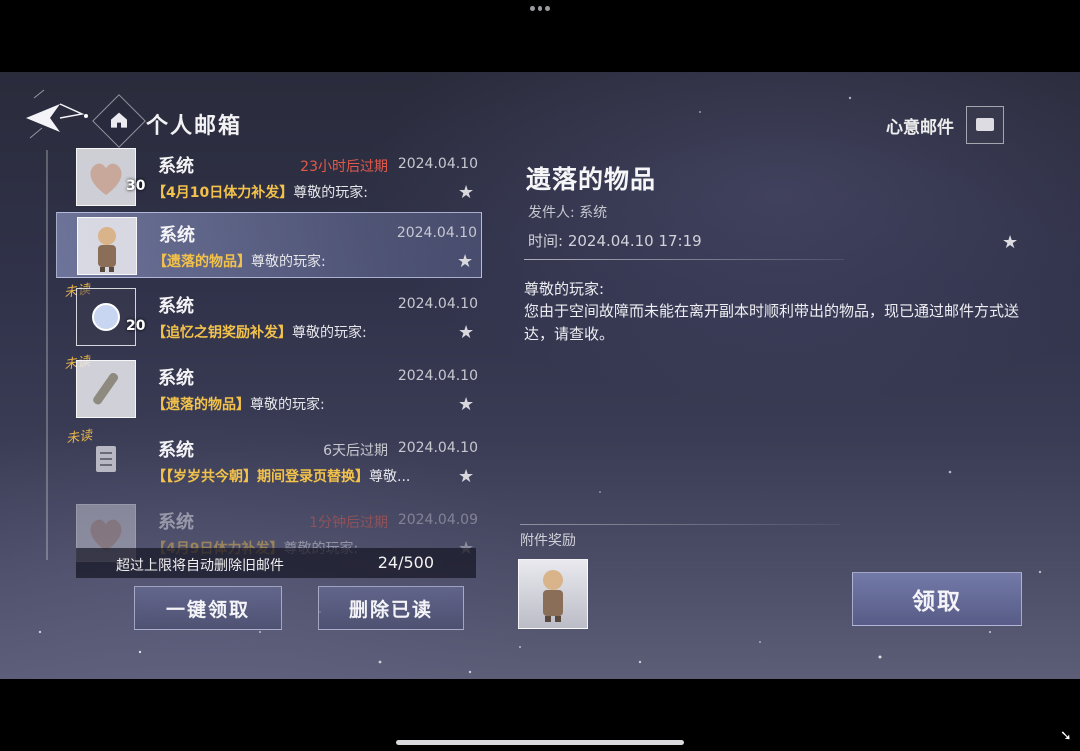  What do you see at coordinates (269, 317) in the screenshot?
I see `mail-item: 20 系统 2024.04.10 【追忆之钥奖励补发】尊敬的玩家: ★` at bounding box center [269, 317].